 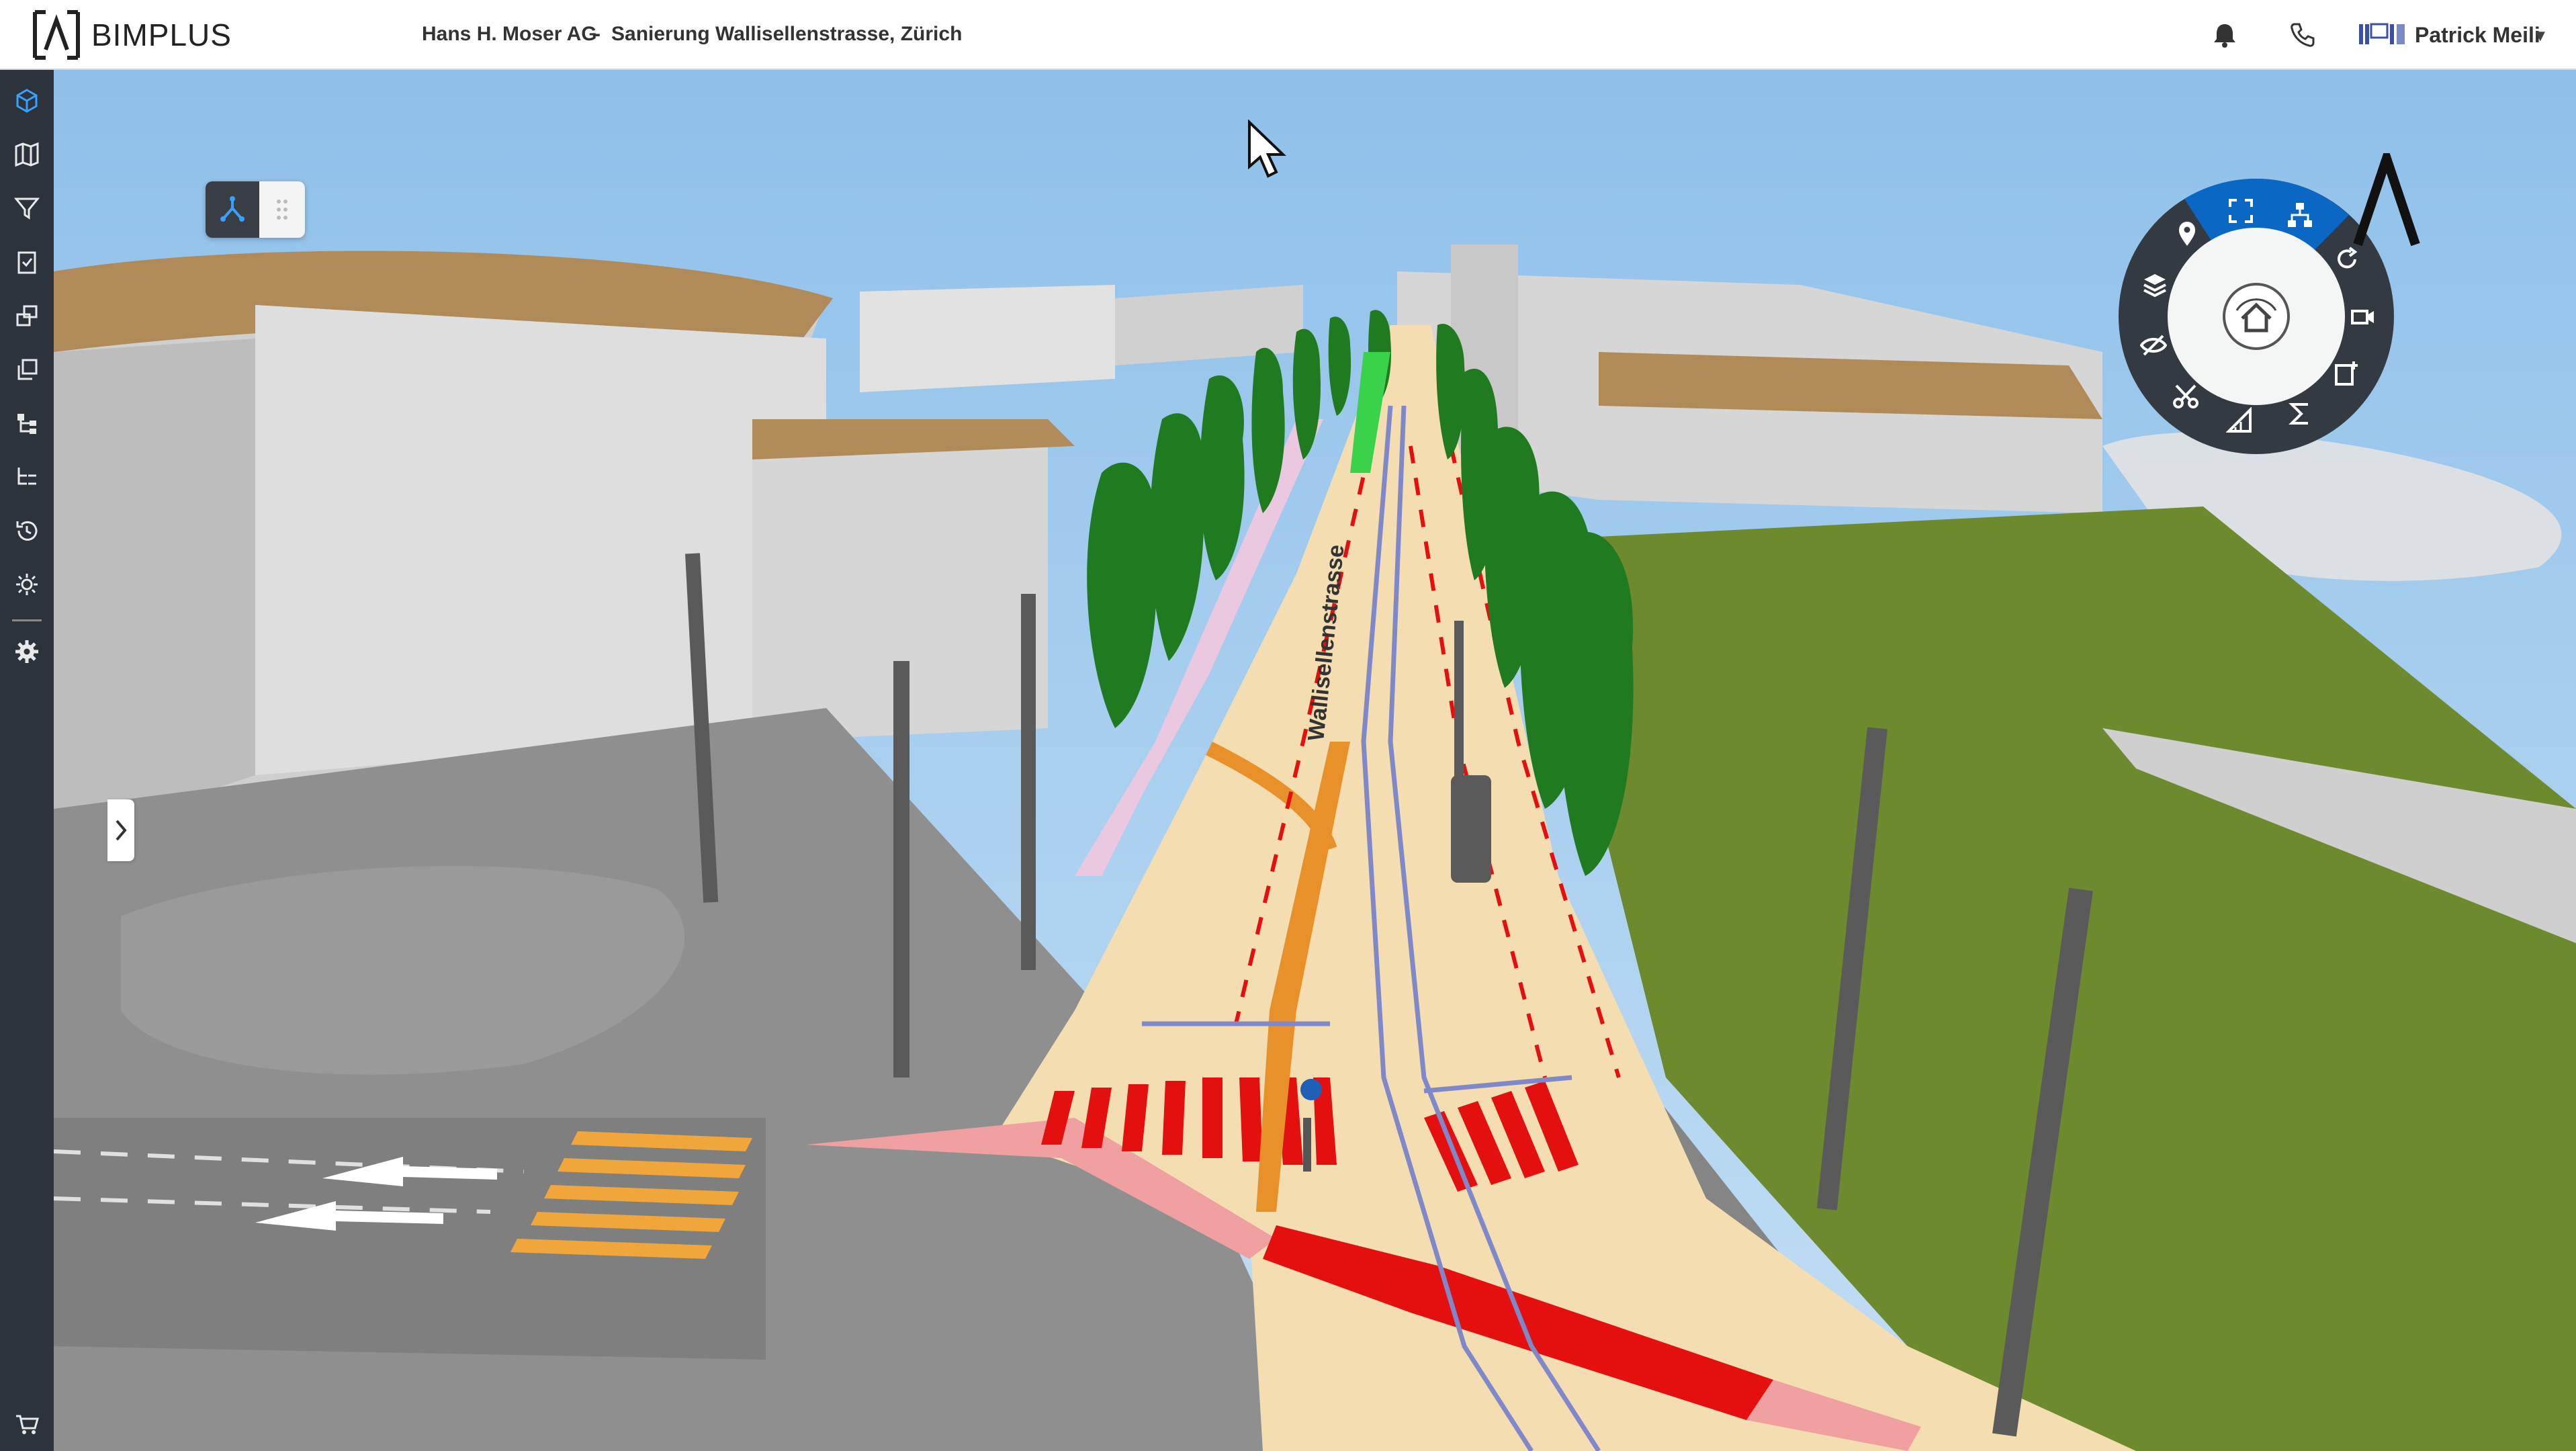 I want to click on company-logo-icon, so click(x=2382, y=33).